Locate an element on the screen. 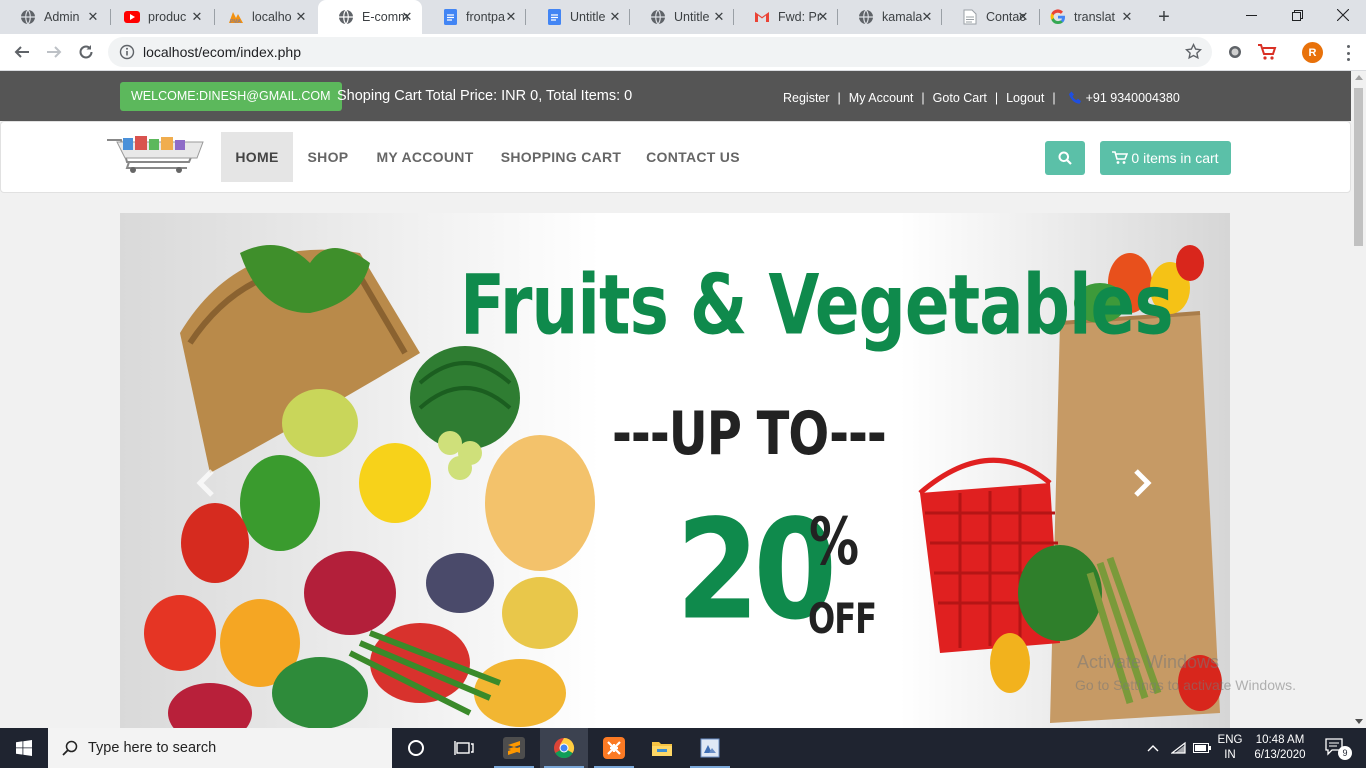  shop-logo is located at coordinates (156, 154).